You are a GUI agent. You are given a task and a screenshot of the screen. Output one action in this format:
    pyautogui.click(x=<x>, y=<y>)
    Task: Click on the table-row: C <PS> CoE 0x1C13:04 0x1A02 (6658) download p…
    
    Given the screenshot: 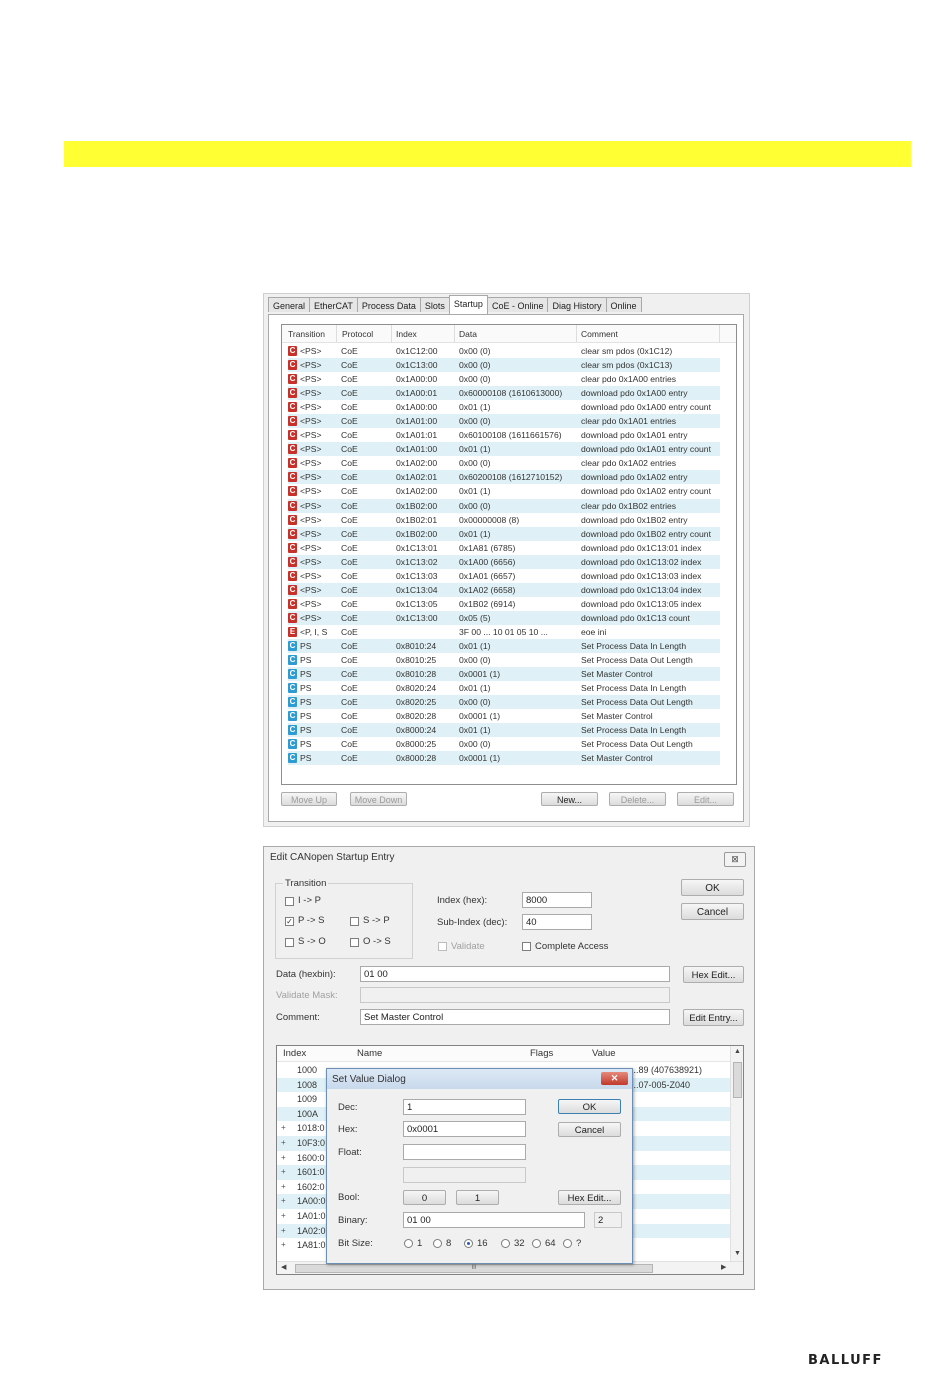 What is the action you would take?
    pyautogui.click(x=509, y=589)
    